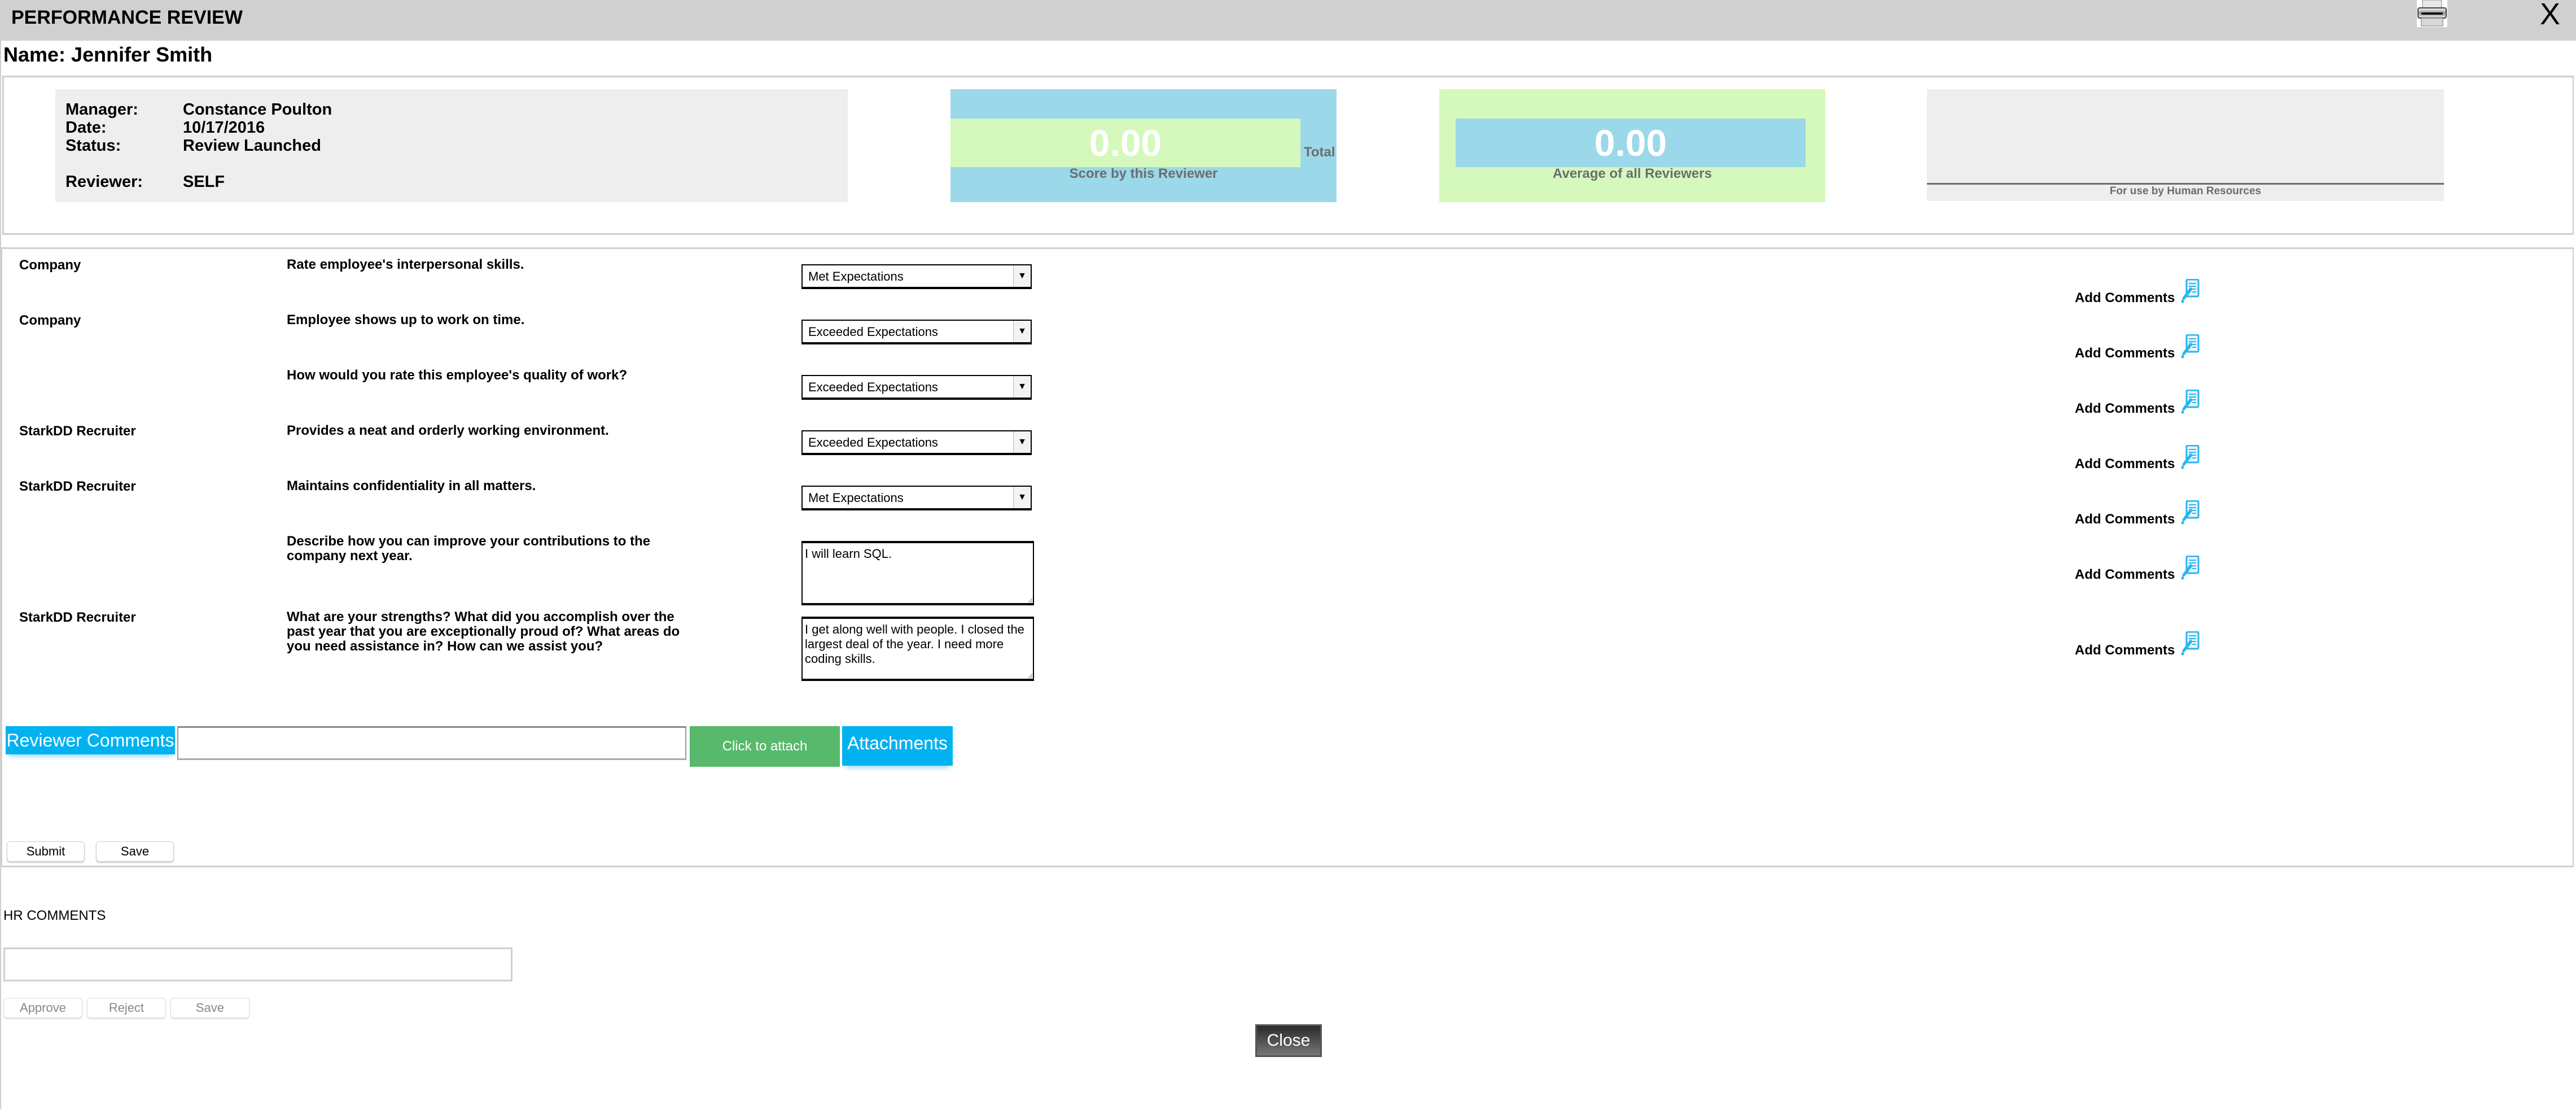 This screenshot has height=1109, width=2576. Describe the element at coordinates (101, 110) in the screenshot. I see `manager-label: Manager:` at that location.